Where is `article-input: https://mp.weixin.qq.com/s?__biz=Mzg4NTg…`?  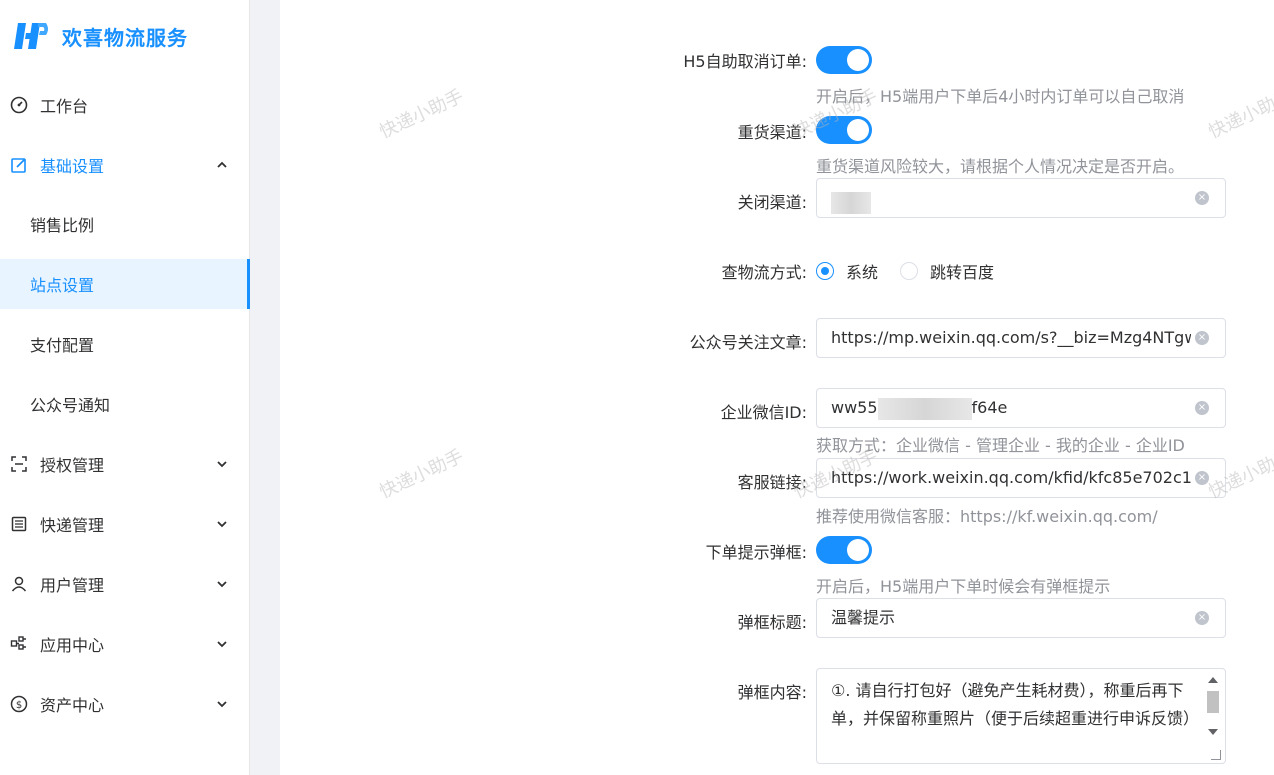 article-input: https://mp.weixin.qq.com/s?__biz=Mzg4NTg… is located at coordinates (1021, 338).